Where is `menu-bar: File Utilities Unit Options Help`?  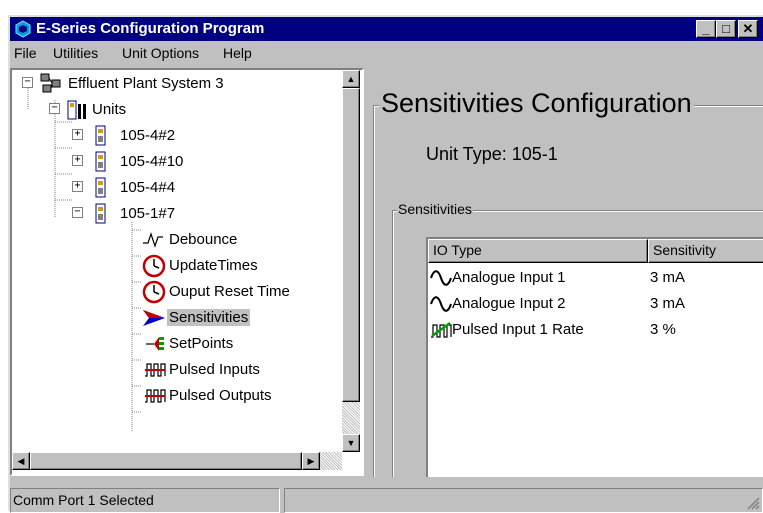 menu-bar: File Utilities Unit Options Help is located at coordinates (386, 53).